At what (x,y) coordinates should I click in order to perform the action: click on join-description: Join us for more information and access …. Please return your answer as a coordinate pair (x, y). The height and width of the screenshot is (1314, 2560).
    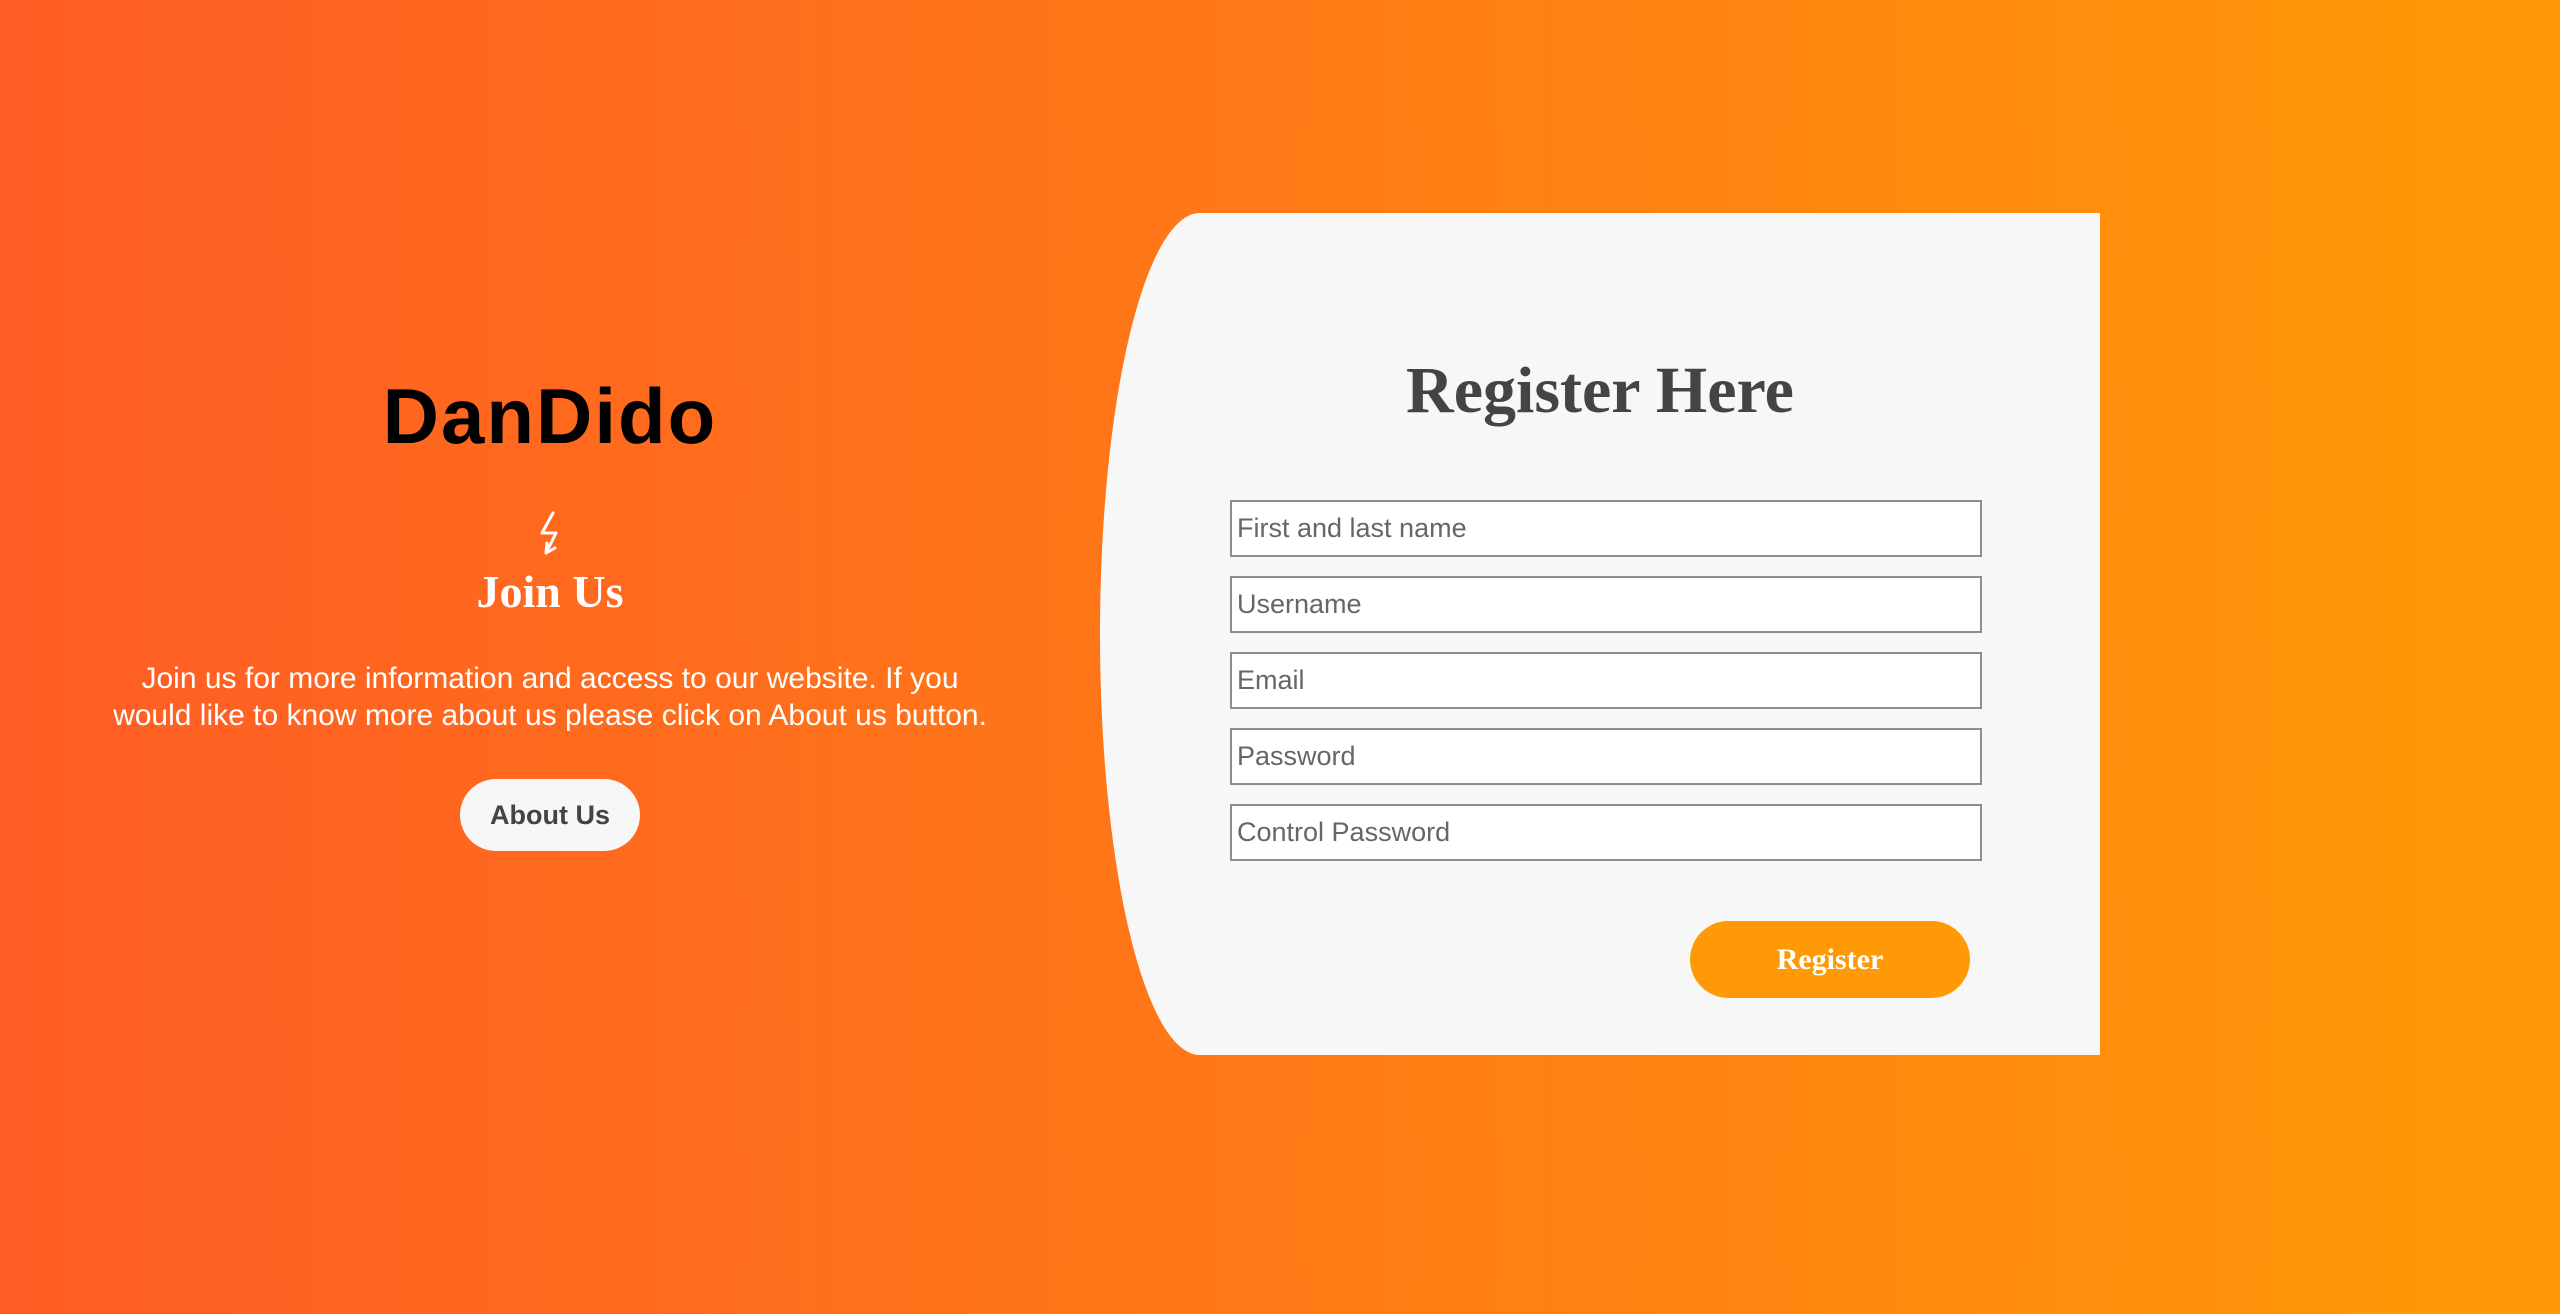
    Looking at the image, I should click on (550, 697).